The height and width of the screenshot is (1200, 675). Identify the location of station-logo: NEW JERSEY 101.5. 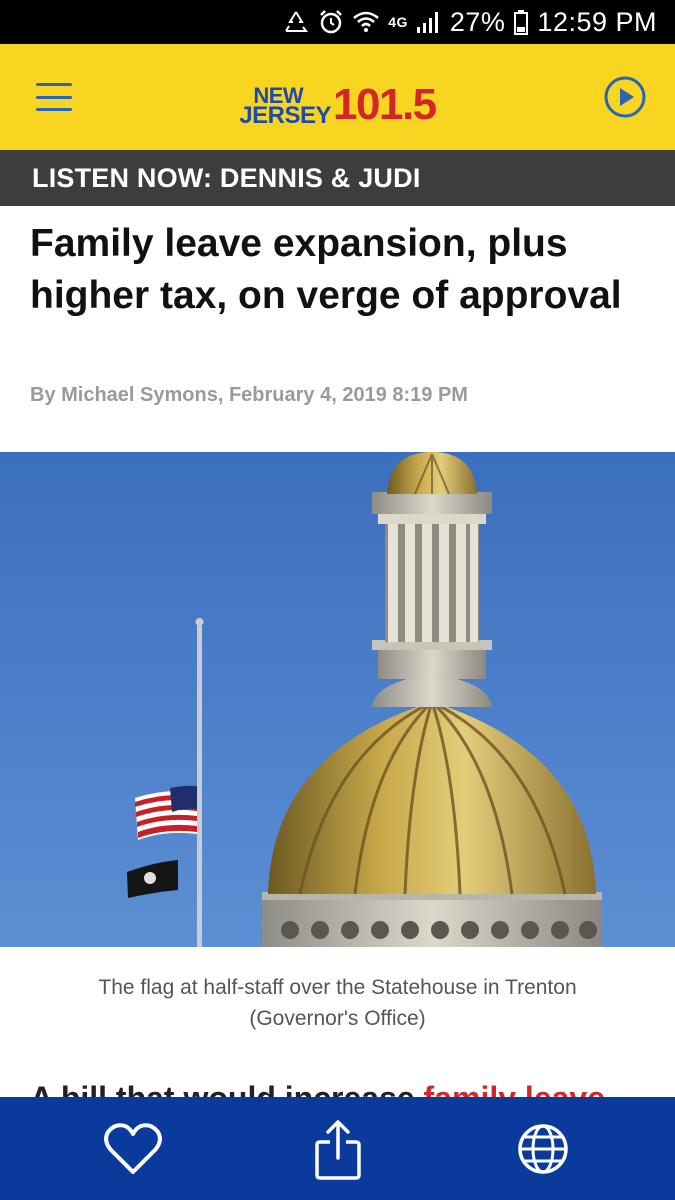
(338, 98).